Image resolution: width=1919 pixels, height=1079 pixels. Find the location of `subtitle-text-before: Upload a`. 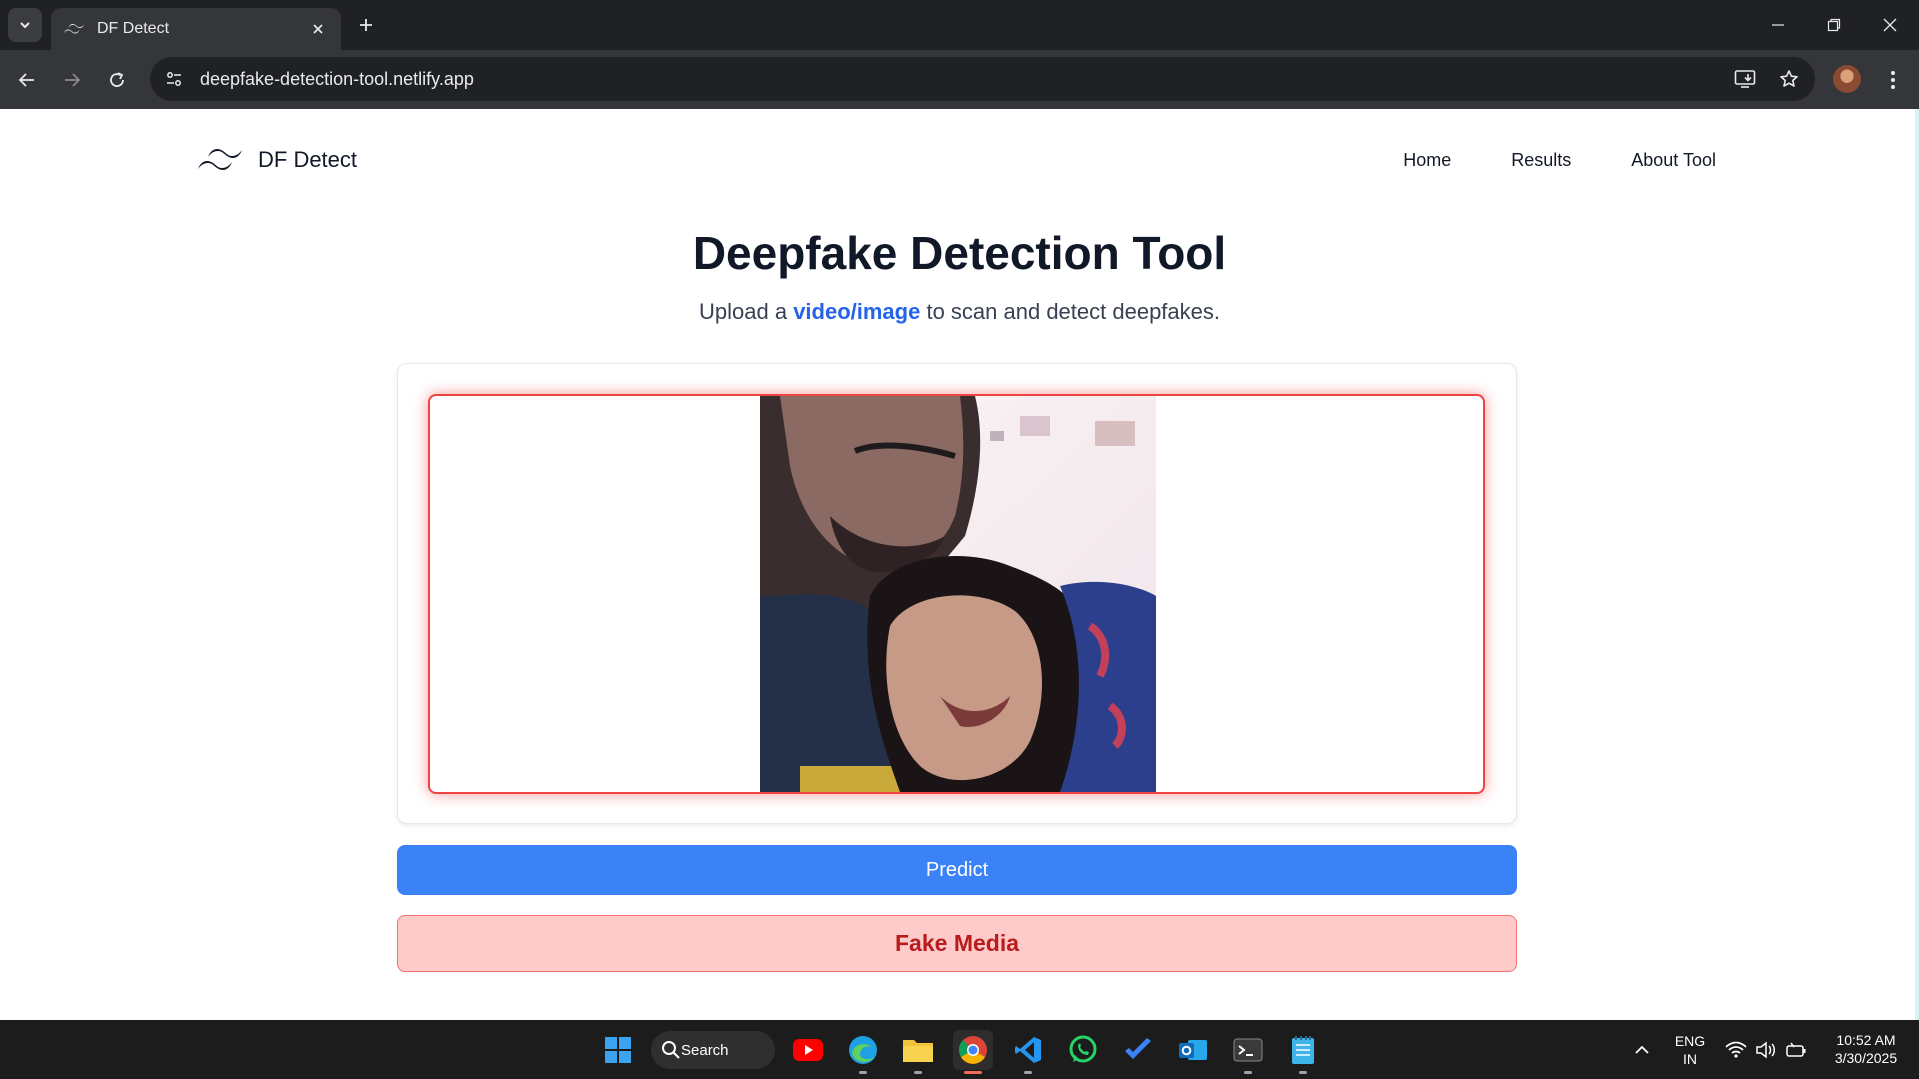

subtitle-text-before: Upload a is located at coordinates (746, 311).